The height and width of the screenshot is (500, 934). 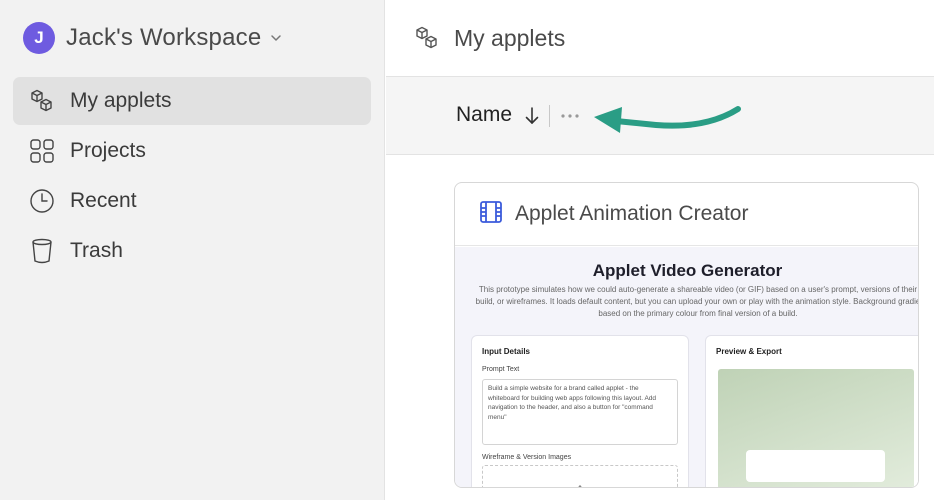 What do you see at coordinates (103, 200) in the screenshot?
I see `sidebar-item-label: Recent` at bounding box center [103, 200].